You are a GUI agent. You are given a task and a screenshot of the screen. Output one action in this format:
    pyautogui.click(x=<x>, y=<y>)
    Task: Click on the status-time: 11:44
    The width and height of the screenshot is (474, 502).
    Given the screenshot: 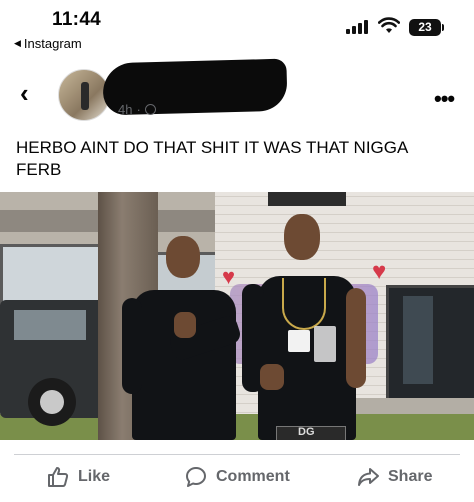 What is the action you would take?
    pyautogui.click(x=77, y=19)
    